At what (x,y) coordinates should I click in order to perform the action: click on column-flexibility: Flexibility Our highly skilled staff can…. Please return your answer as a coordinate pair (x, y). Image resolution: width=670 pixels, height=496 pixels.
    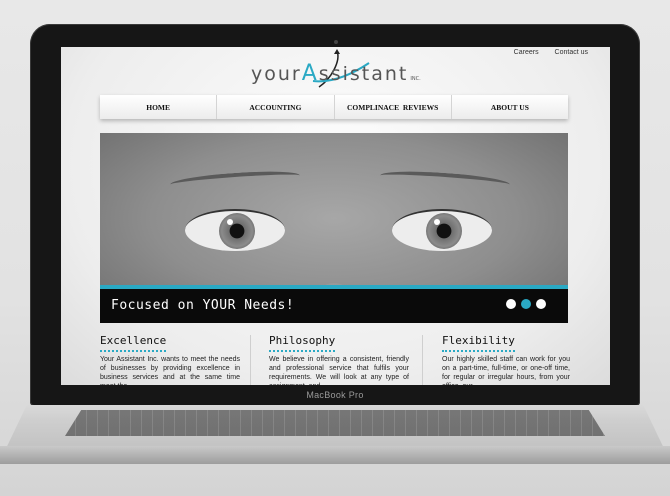
    Looking at the image, I should click on (506, 358).